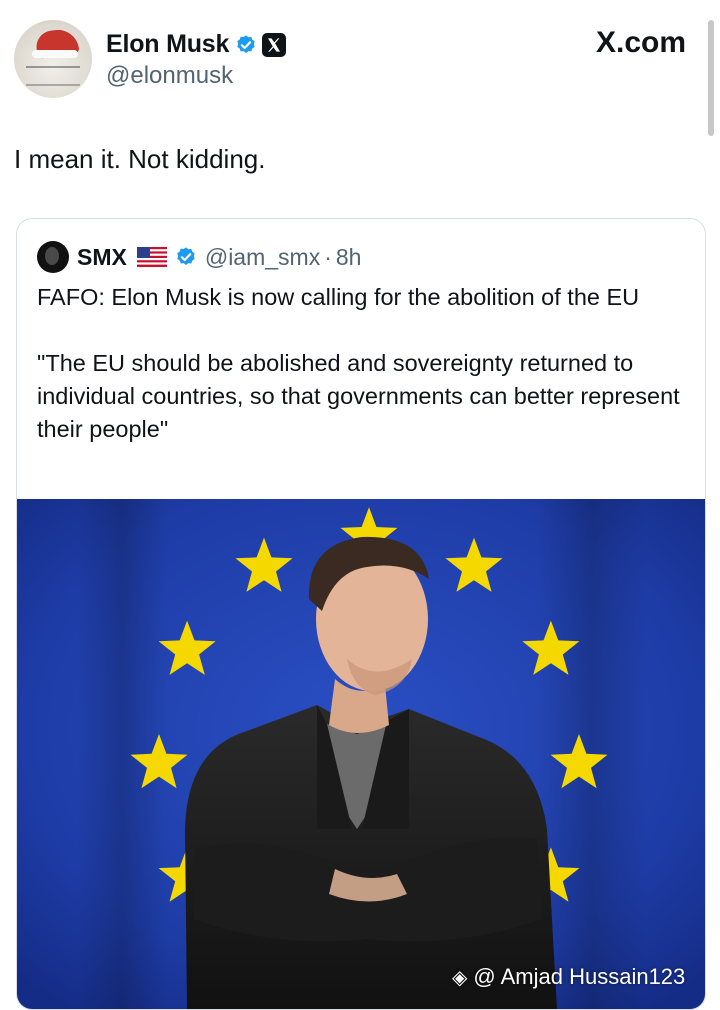 The image size is (720, 1010). Describe the element at coordinates (262, 257) in the screenshot. I see `quoted-author-handle: @iam_smx` at that location.